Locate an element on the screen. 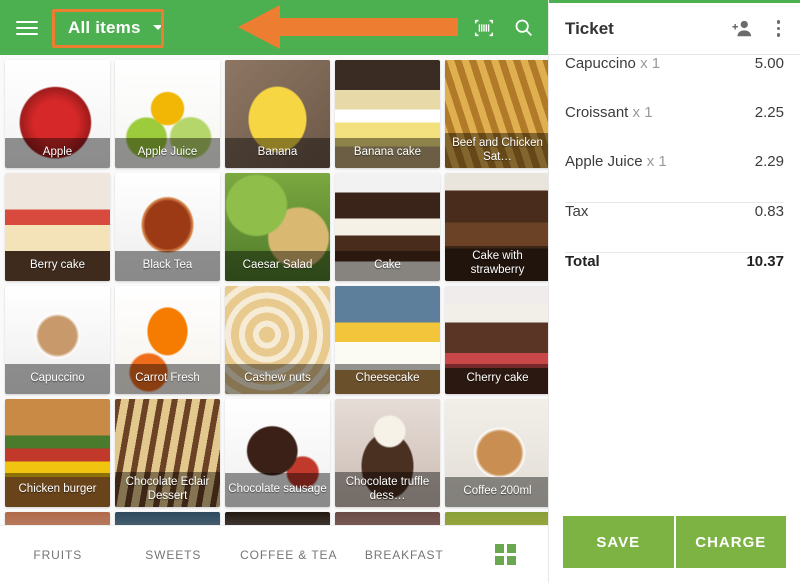 Image resolution: width=800 pixels, height=583 pixels. product-tile: Banana is located at coordinates (277, 114).